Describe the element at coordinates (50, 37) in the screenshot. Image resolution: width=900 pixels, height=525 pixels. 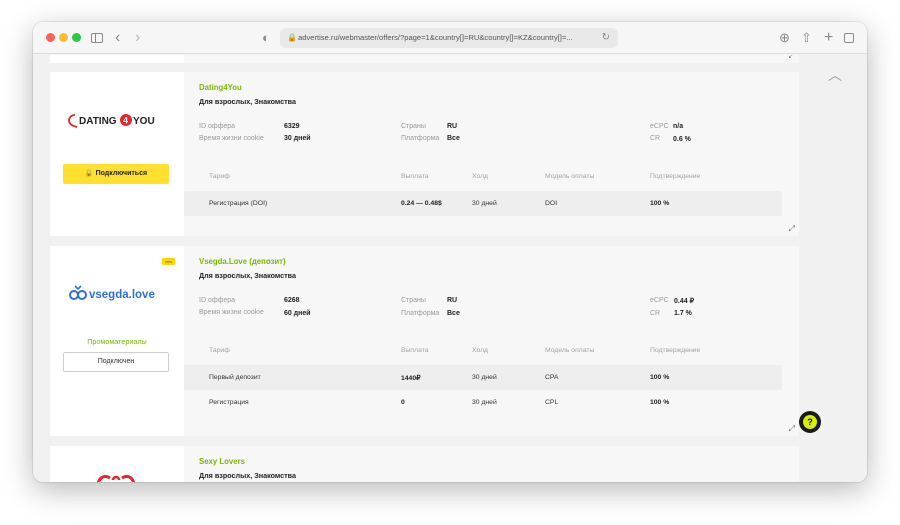
I see `close-window-button` at that location.